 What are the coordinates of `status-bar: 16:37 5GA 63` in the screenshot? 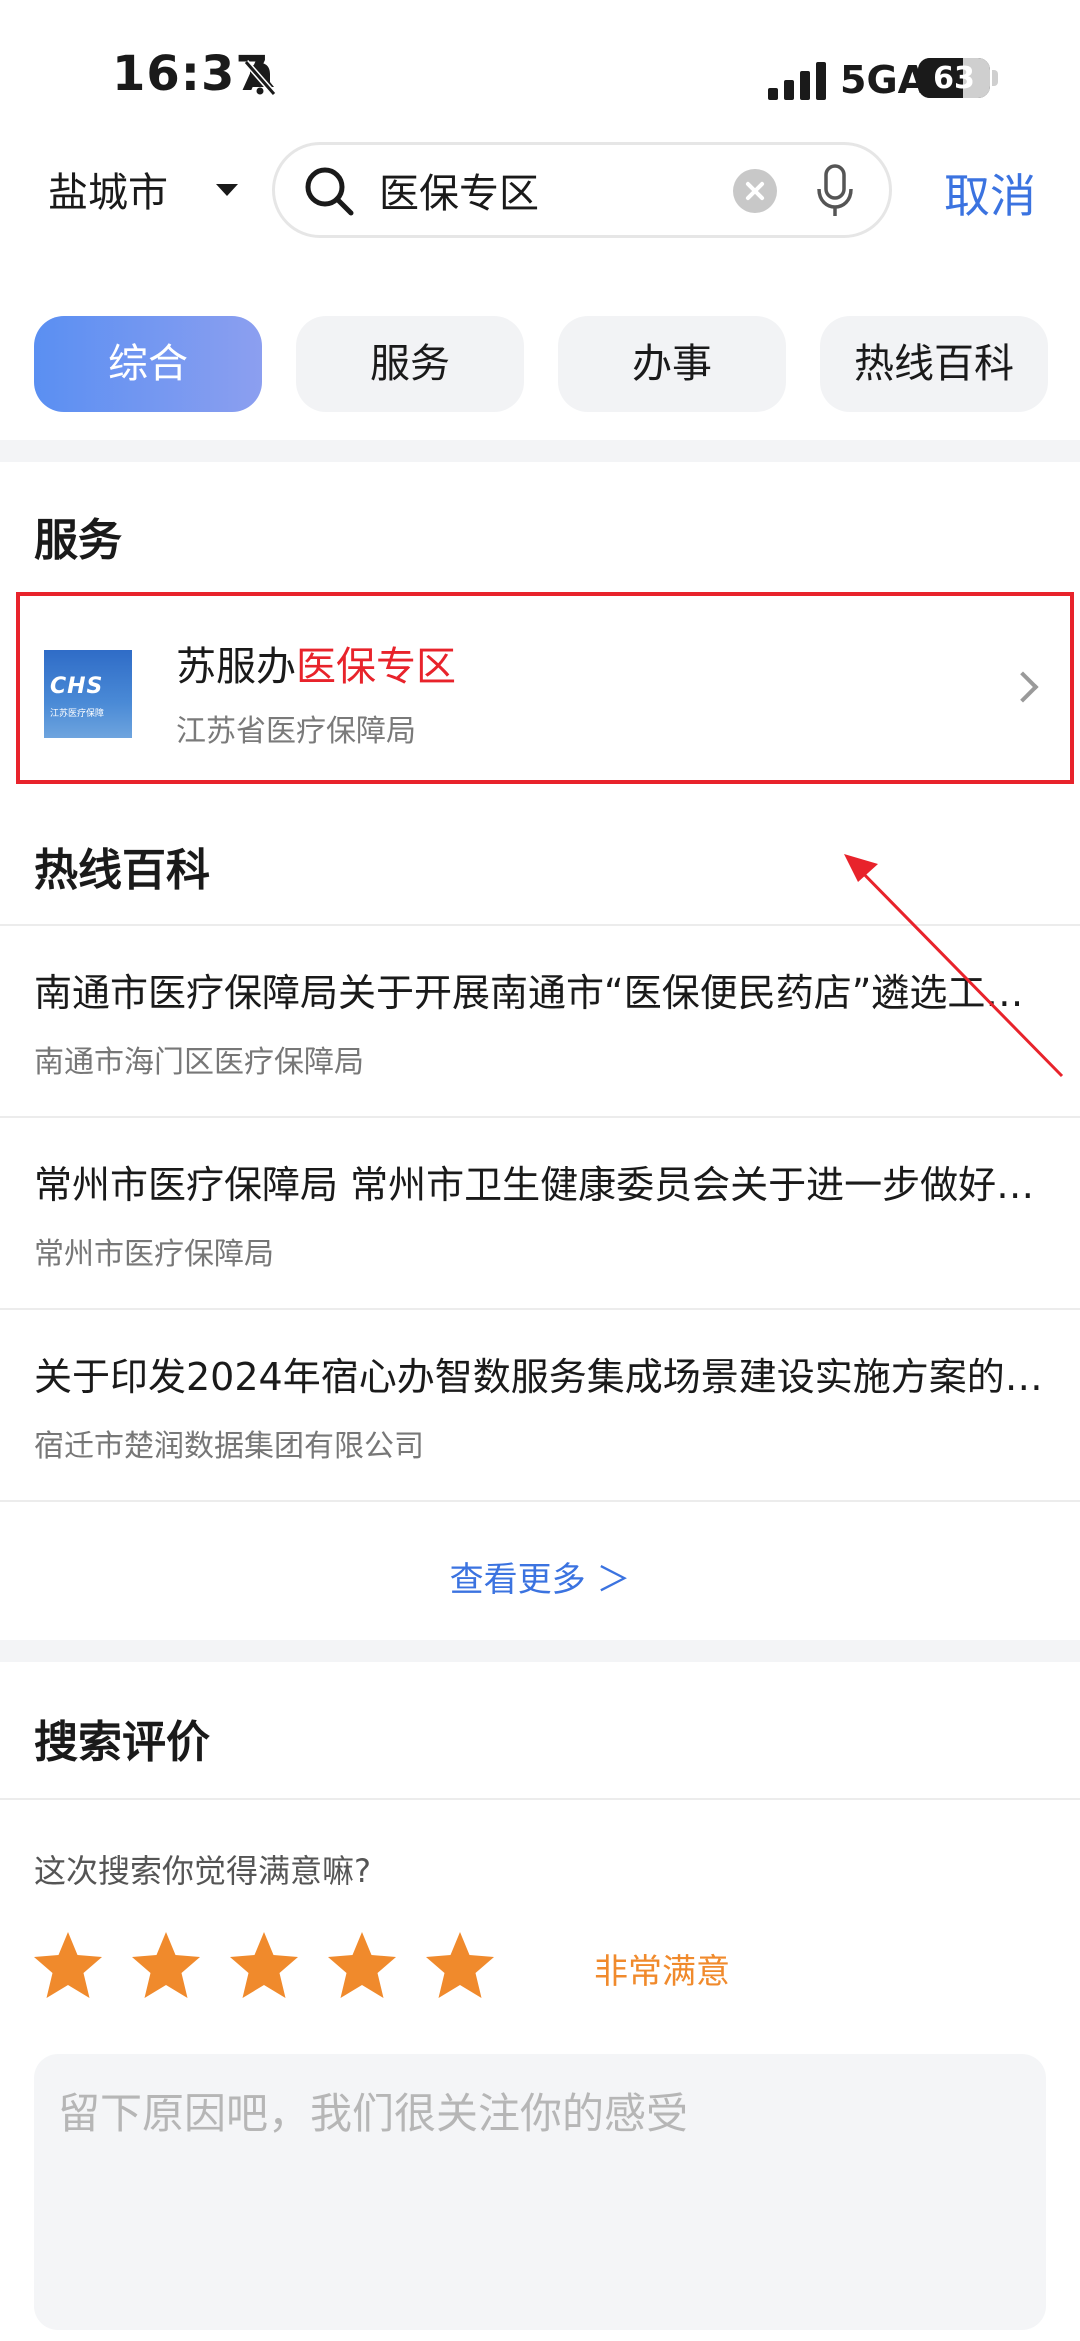 It's located at (540, 70).